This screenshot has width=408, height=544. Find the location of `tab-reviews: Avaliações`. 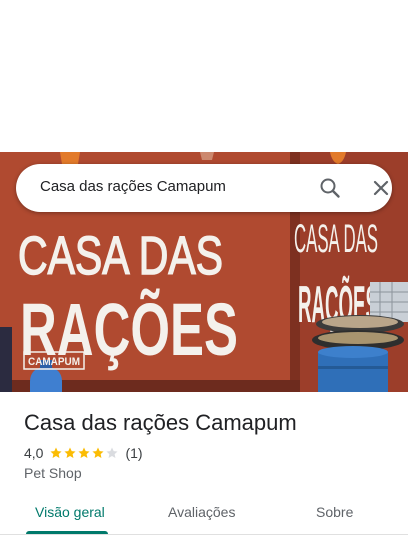

tab-reviews: Avaliações is located at coordinates (201, 512).